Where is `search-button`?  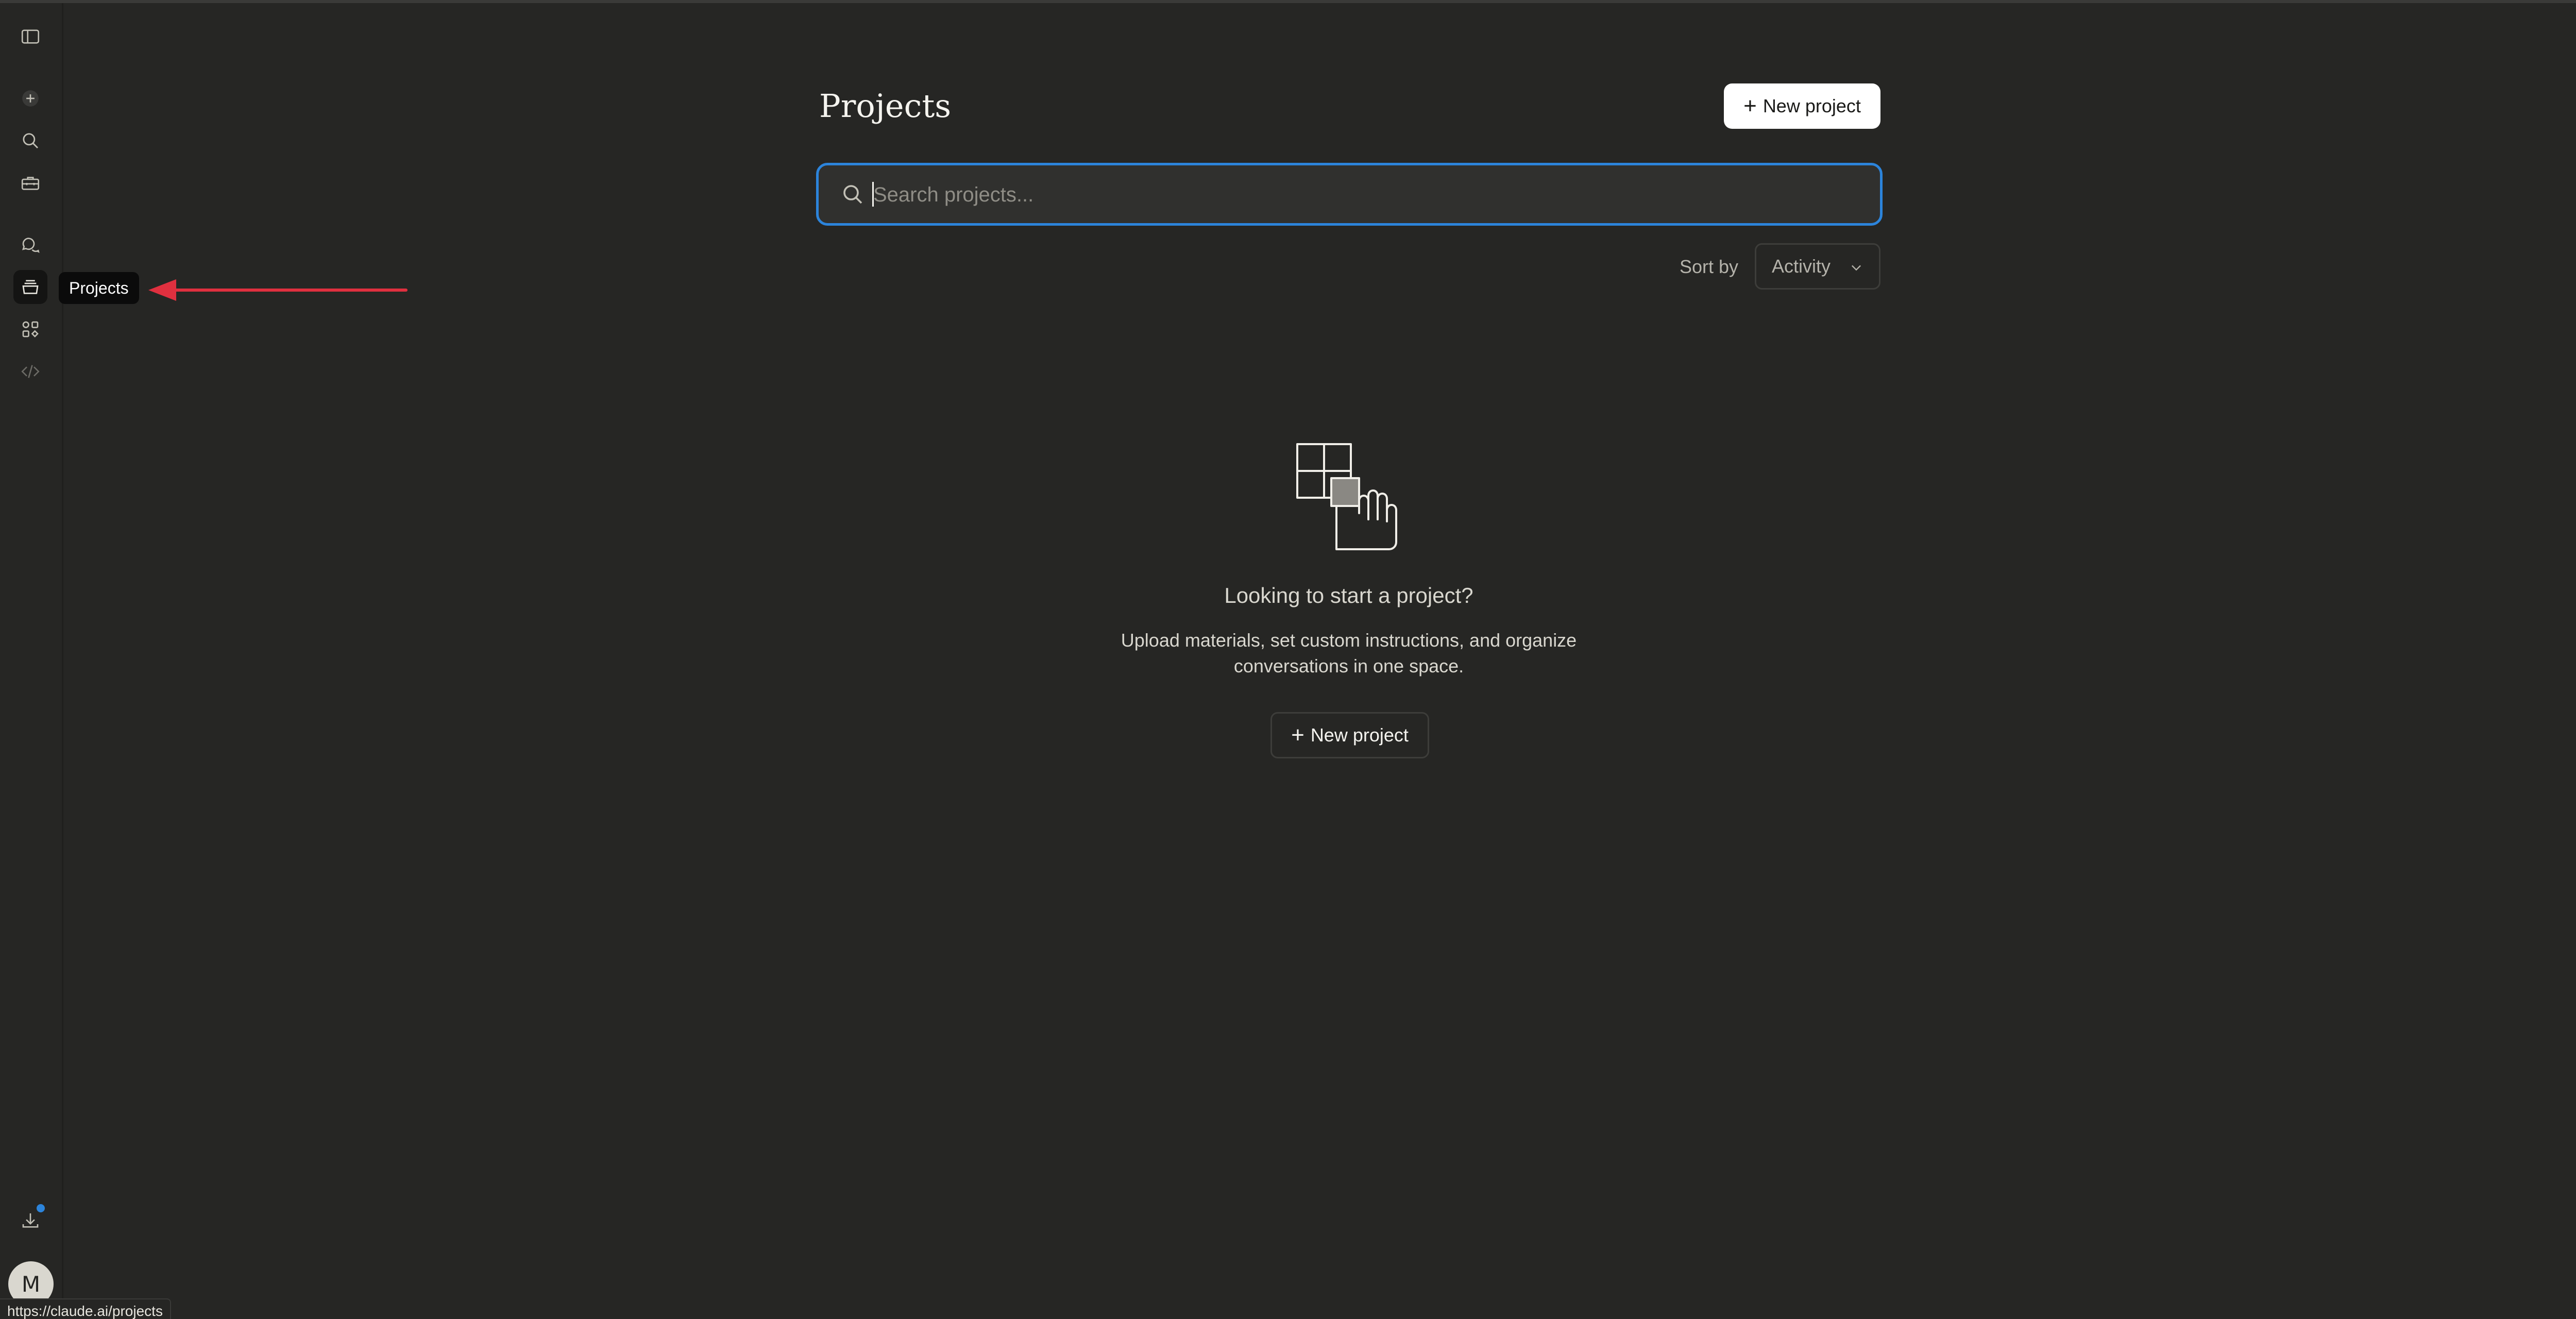 search-button is located at coordinates (30, 141).